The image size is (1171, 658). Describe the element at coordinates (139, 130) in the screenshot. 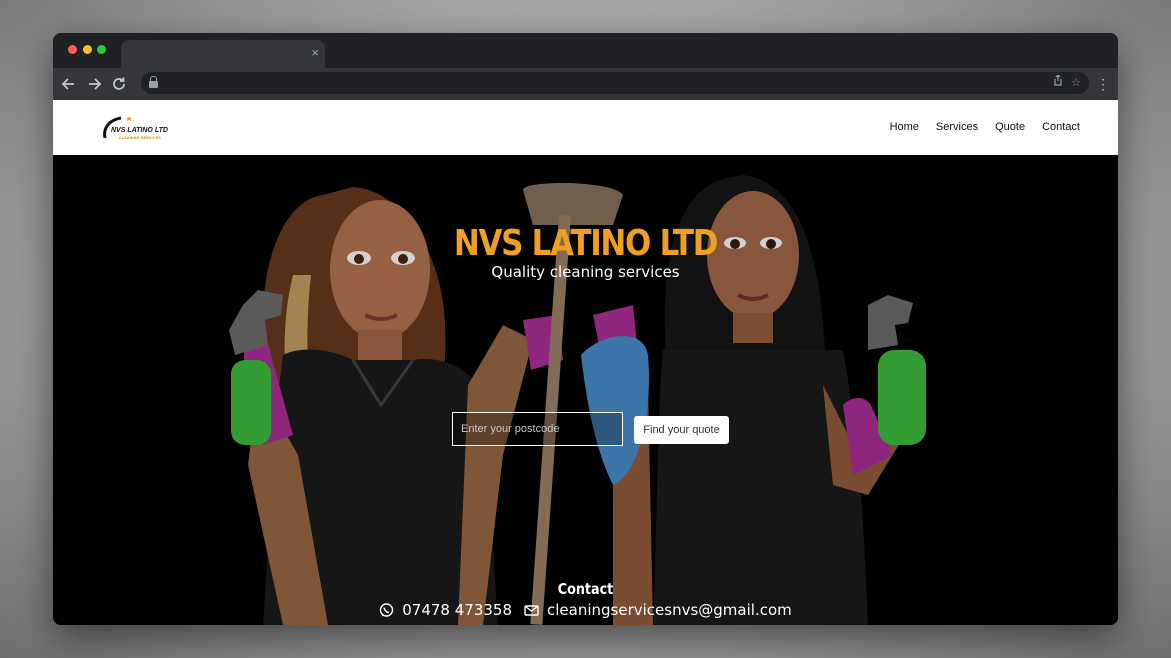

I see `logo-text: NVS LATINO LTD` at that location.